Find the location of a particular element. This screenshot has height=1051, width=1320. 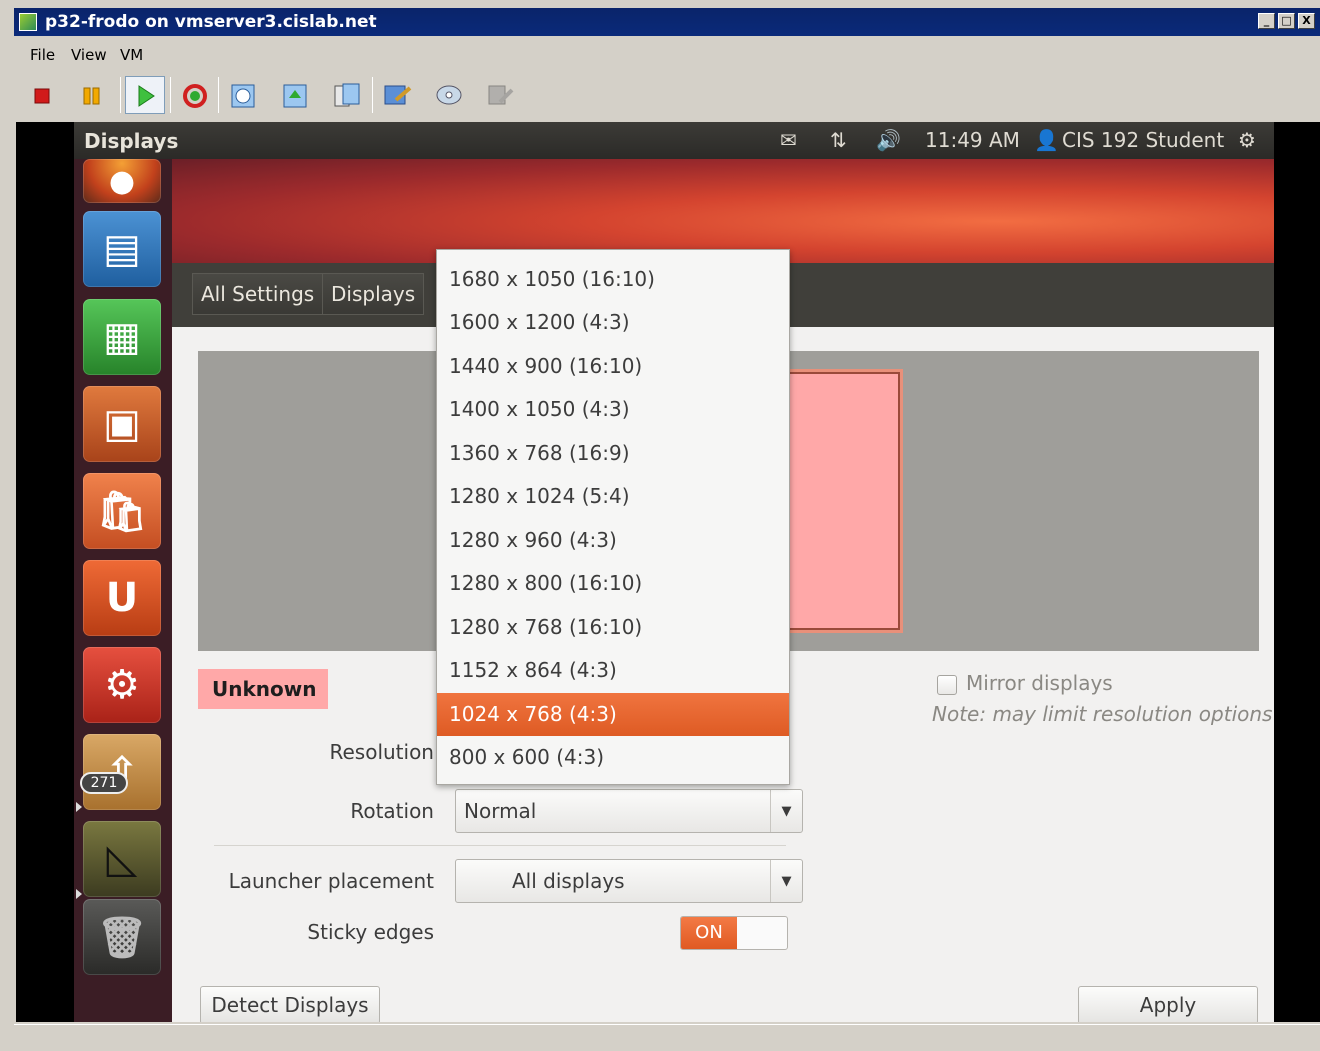

update-count-badge: 271 is located at coordinates (104, 783).